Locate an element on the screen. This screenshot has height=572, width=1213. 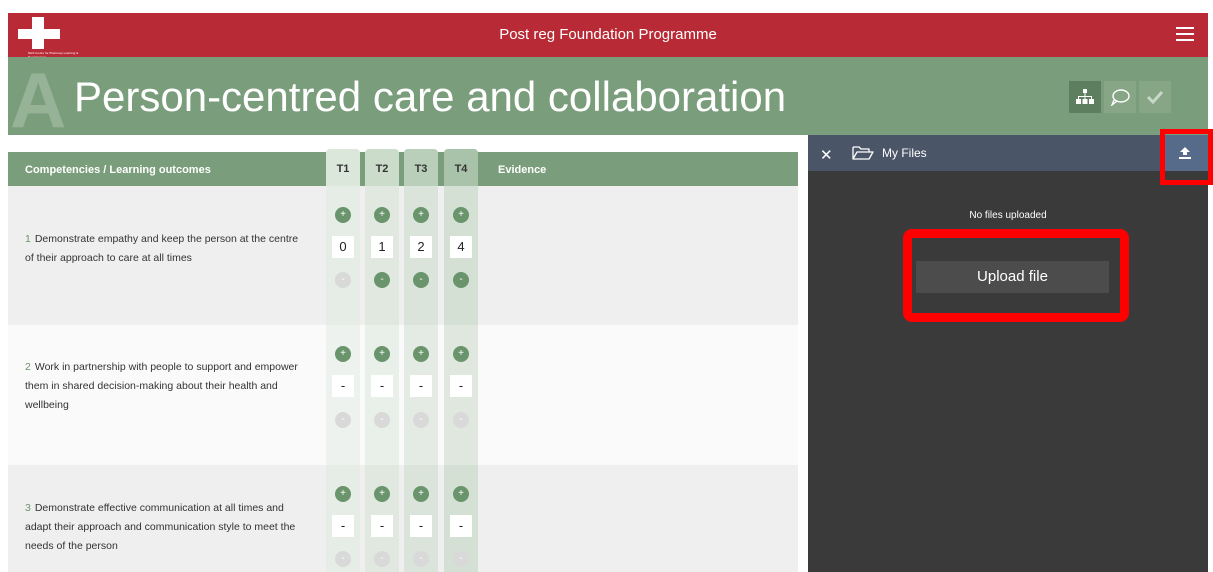
outcome-number: 2 is located at coordinates (28, 367).